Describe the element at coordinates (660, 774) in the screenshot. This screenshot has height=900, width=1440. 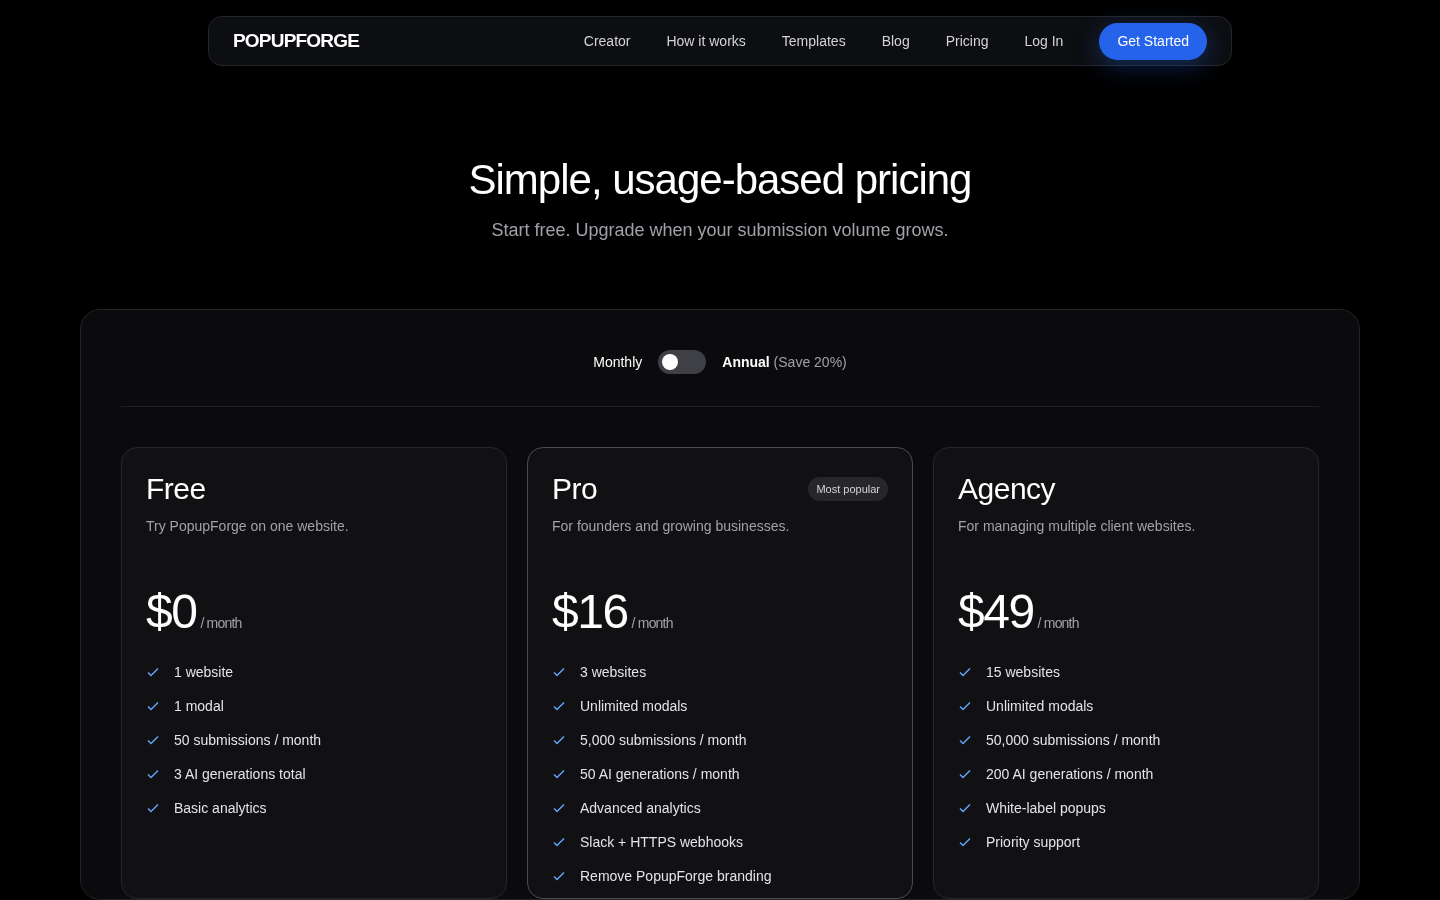
I see `feature-text: 50 AI generations / month` at that location.